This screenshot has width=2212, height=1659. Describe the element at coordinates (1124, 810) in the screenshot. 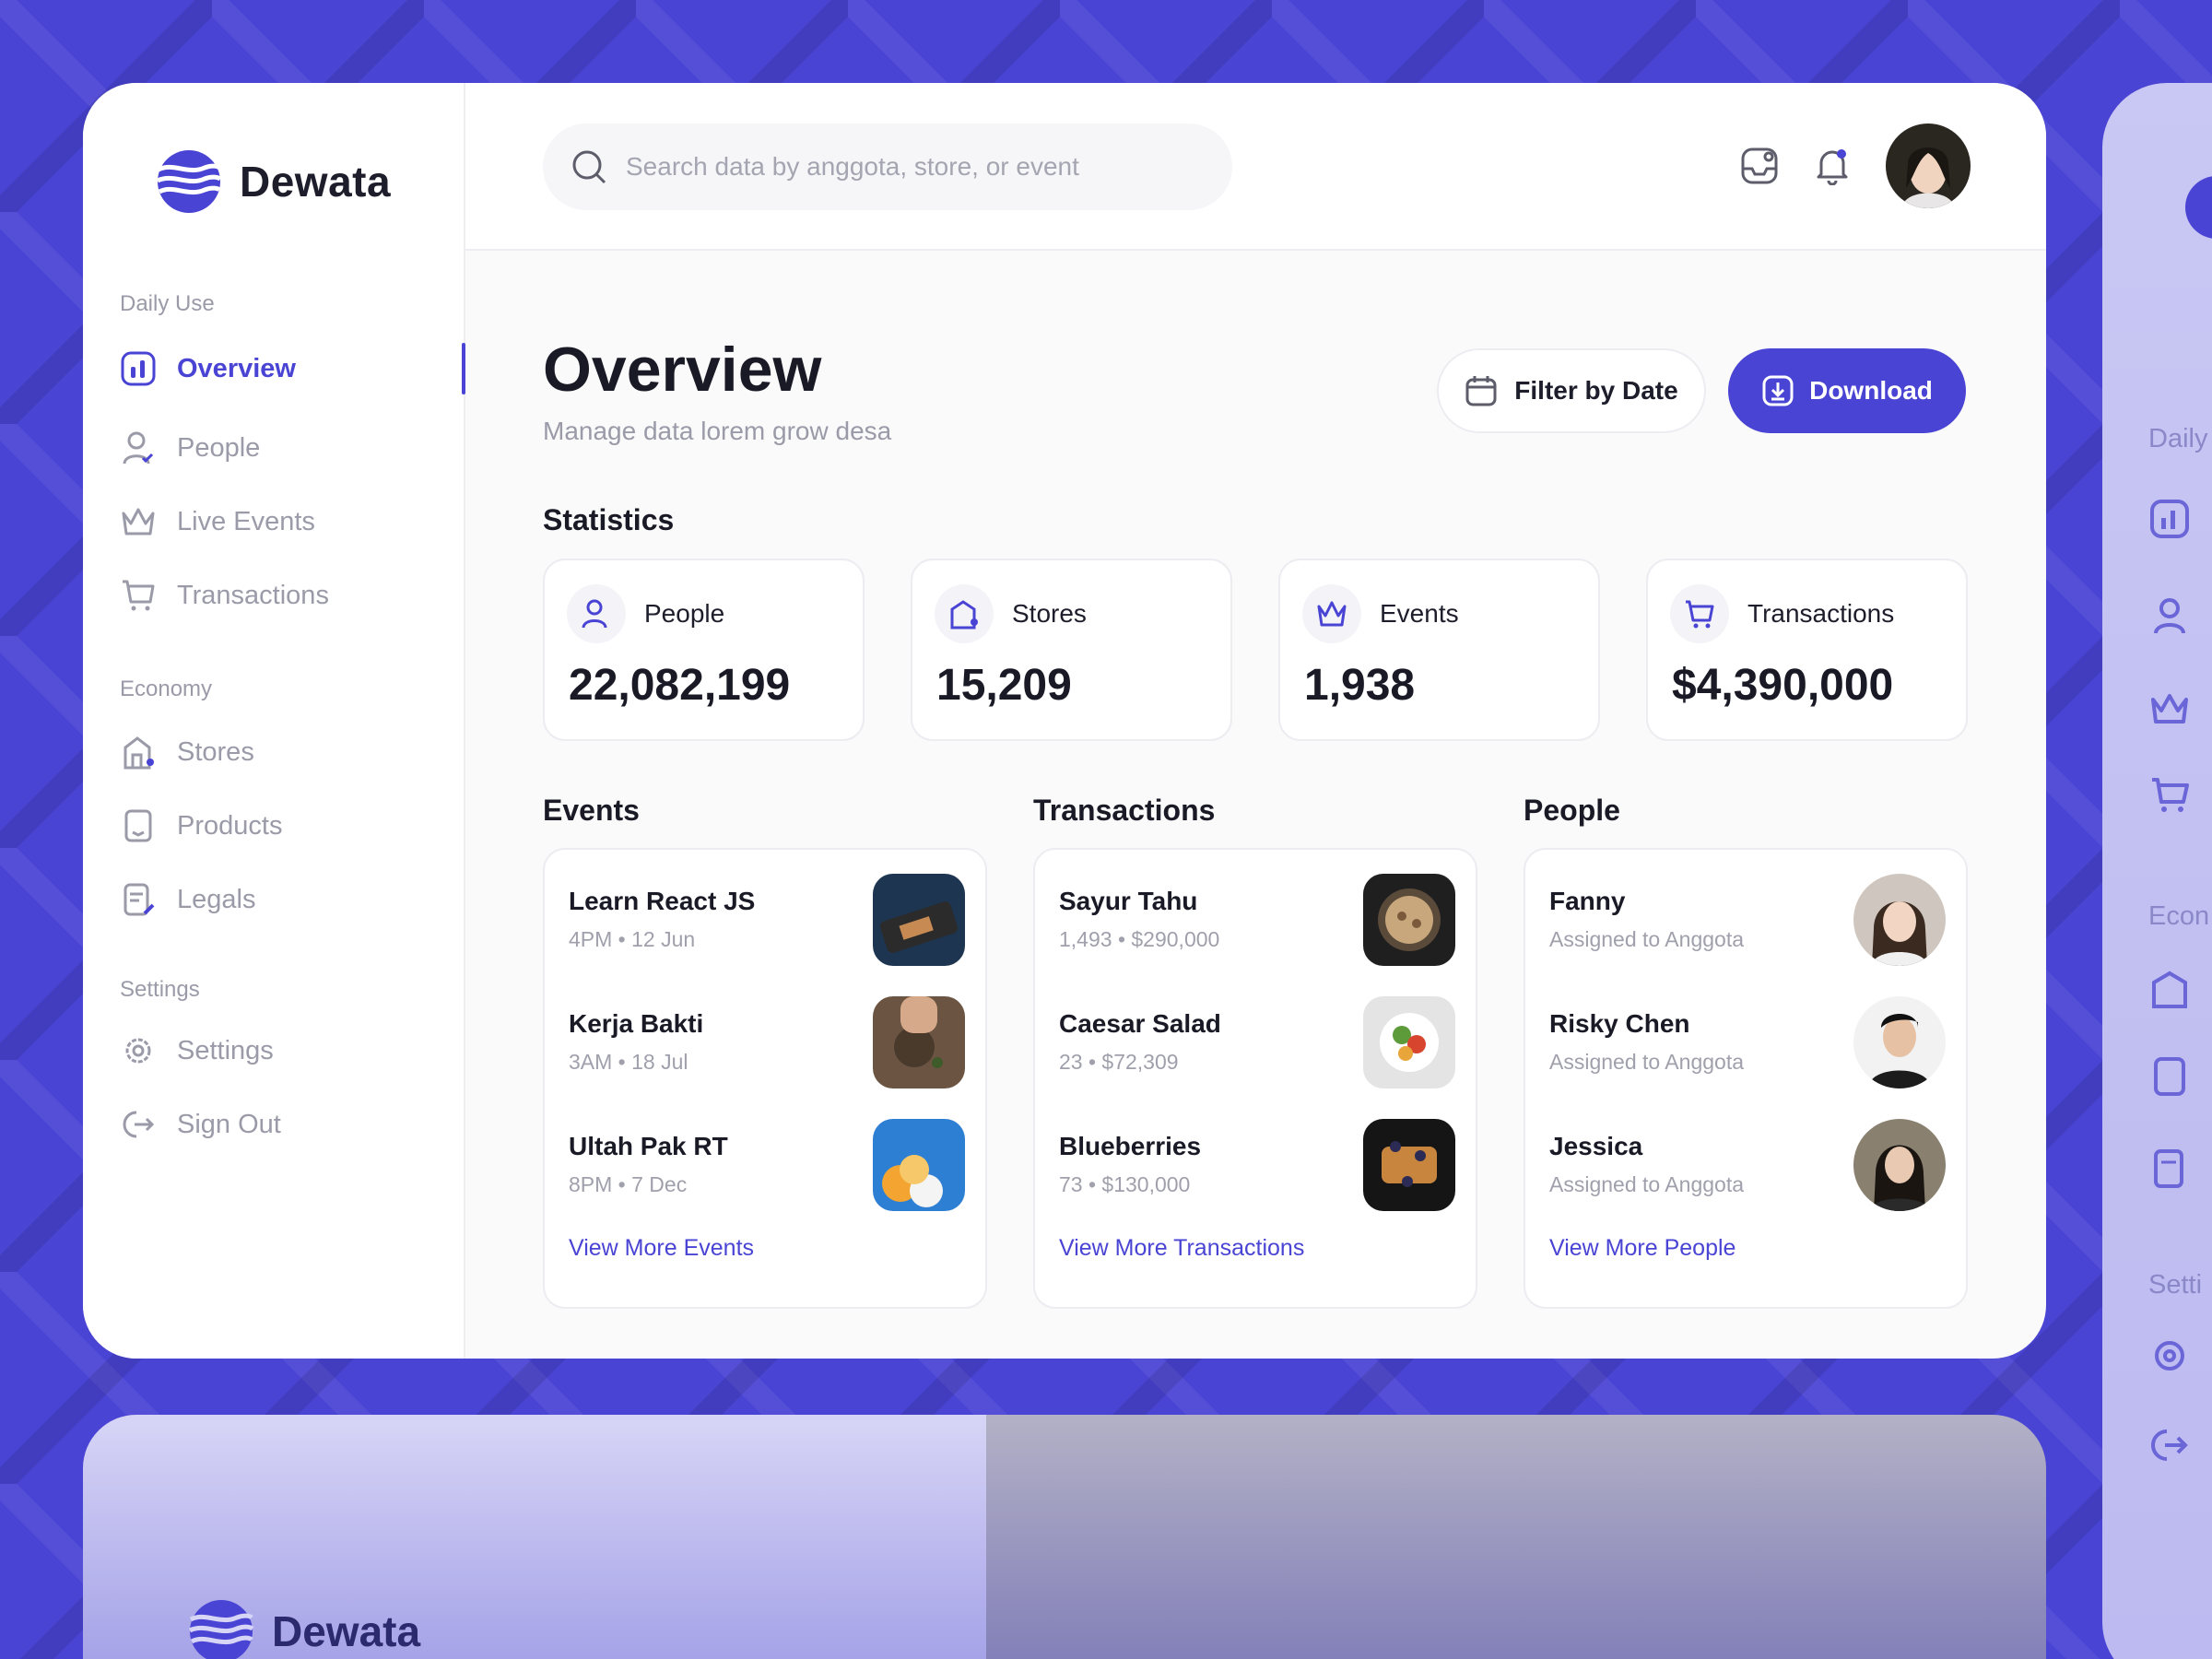

I see `transactions-title: Transactions` at that location.